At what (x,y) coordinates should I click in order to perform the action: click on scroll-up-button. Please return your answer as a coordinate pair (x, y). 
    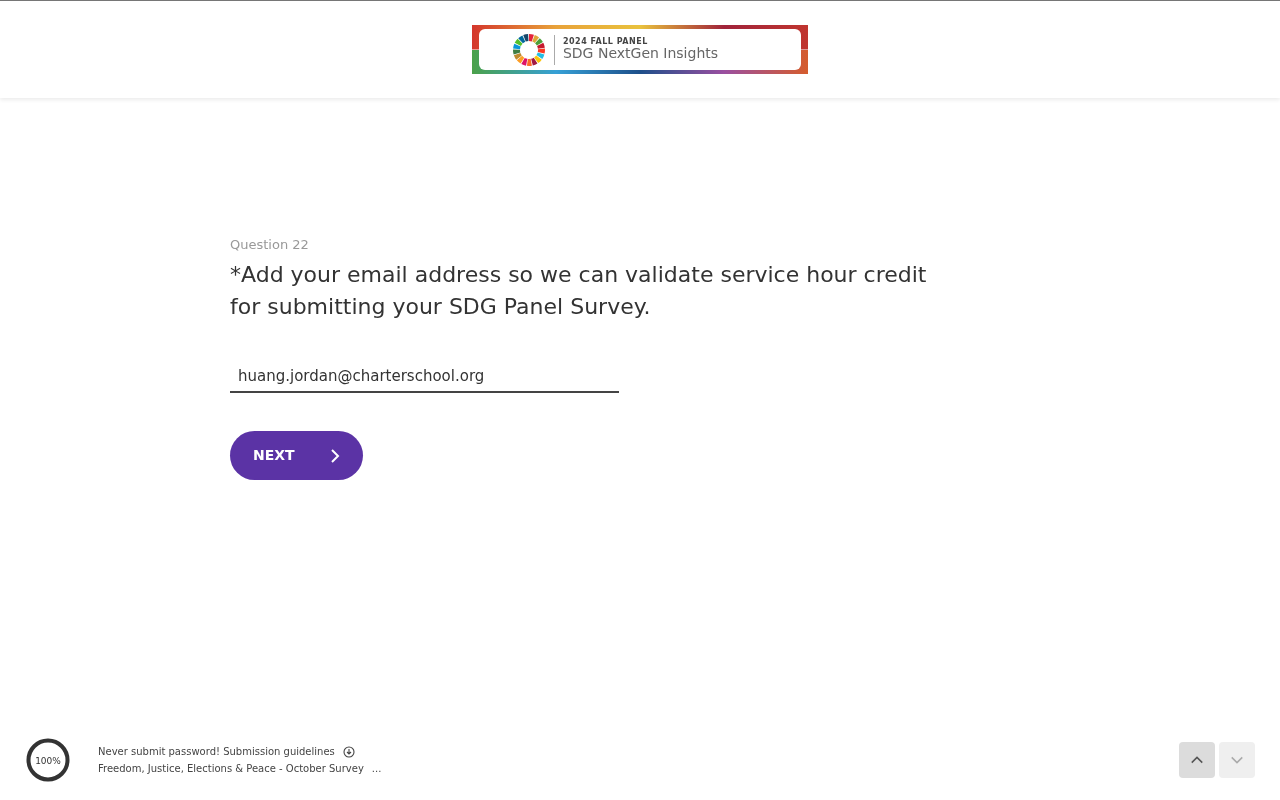
    Looking at the image, I should click on (1197, 760).